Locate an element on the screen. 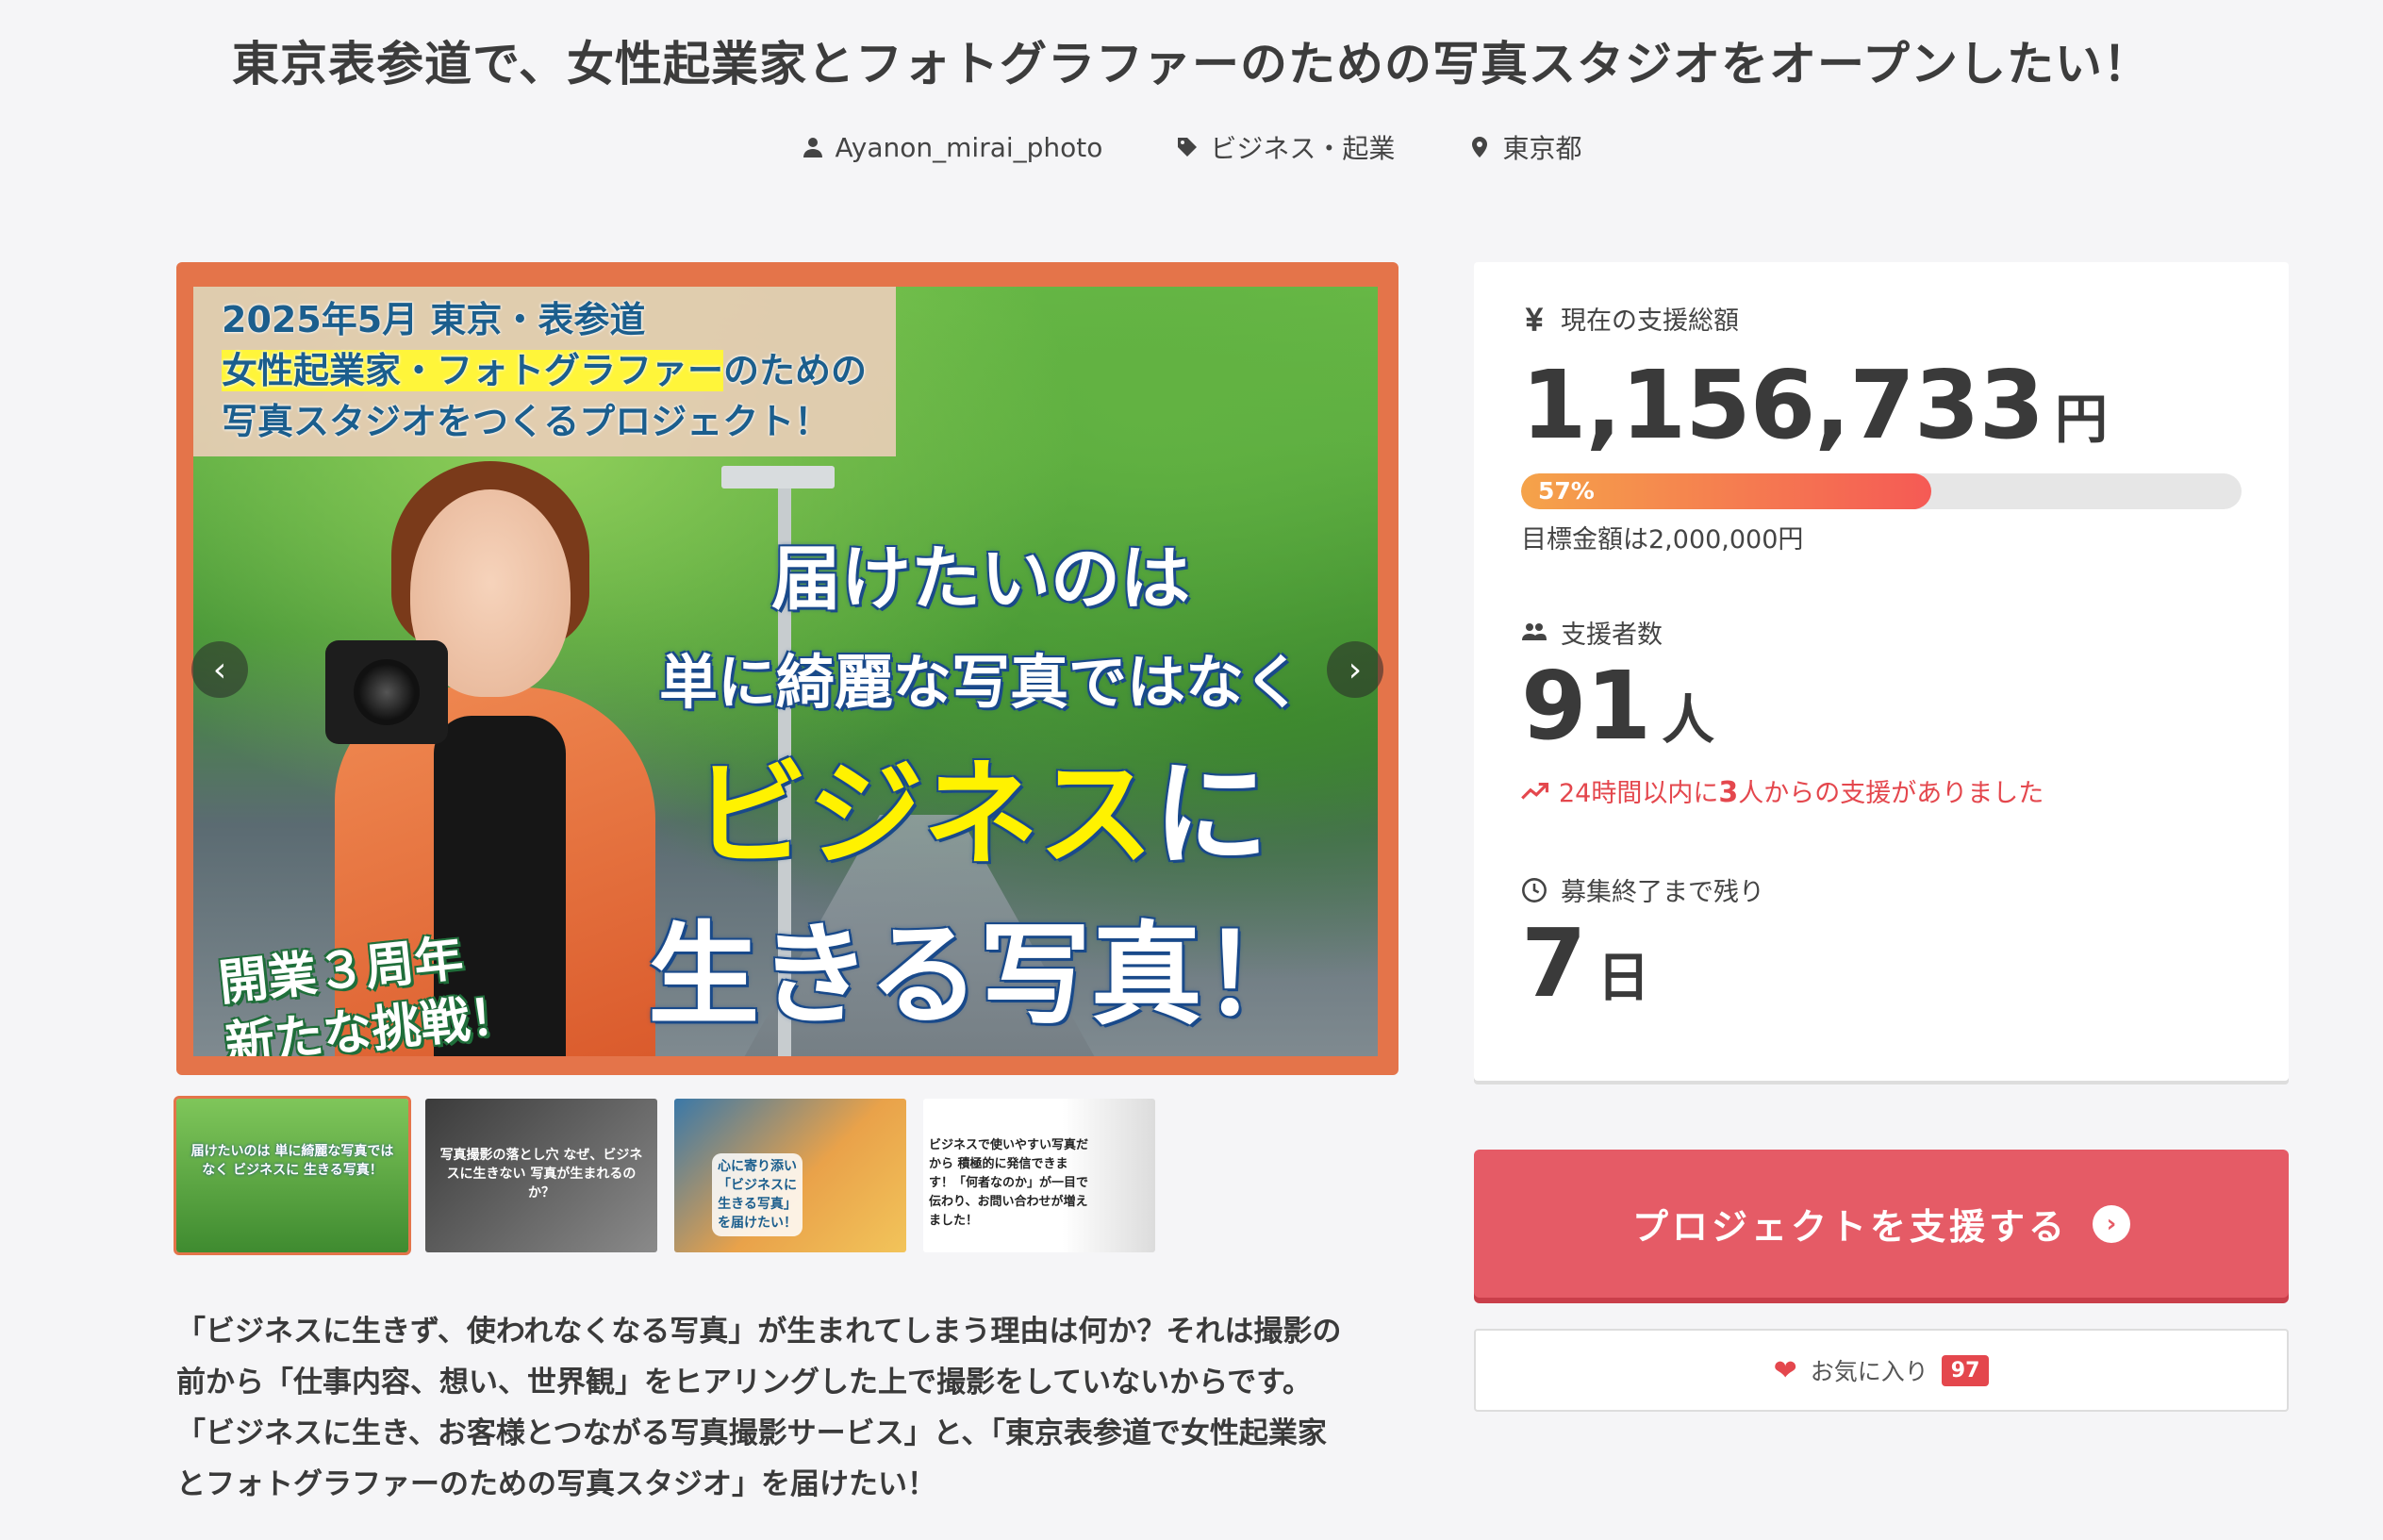 This screenshot has width=2383, height=1540. description-line-4: とフォトグラファーのための写真スタジオ」を届けたい！ is located at coordinates (556, 1484).